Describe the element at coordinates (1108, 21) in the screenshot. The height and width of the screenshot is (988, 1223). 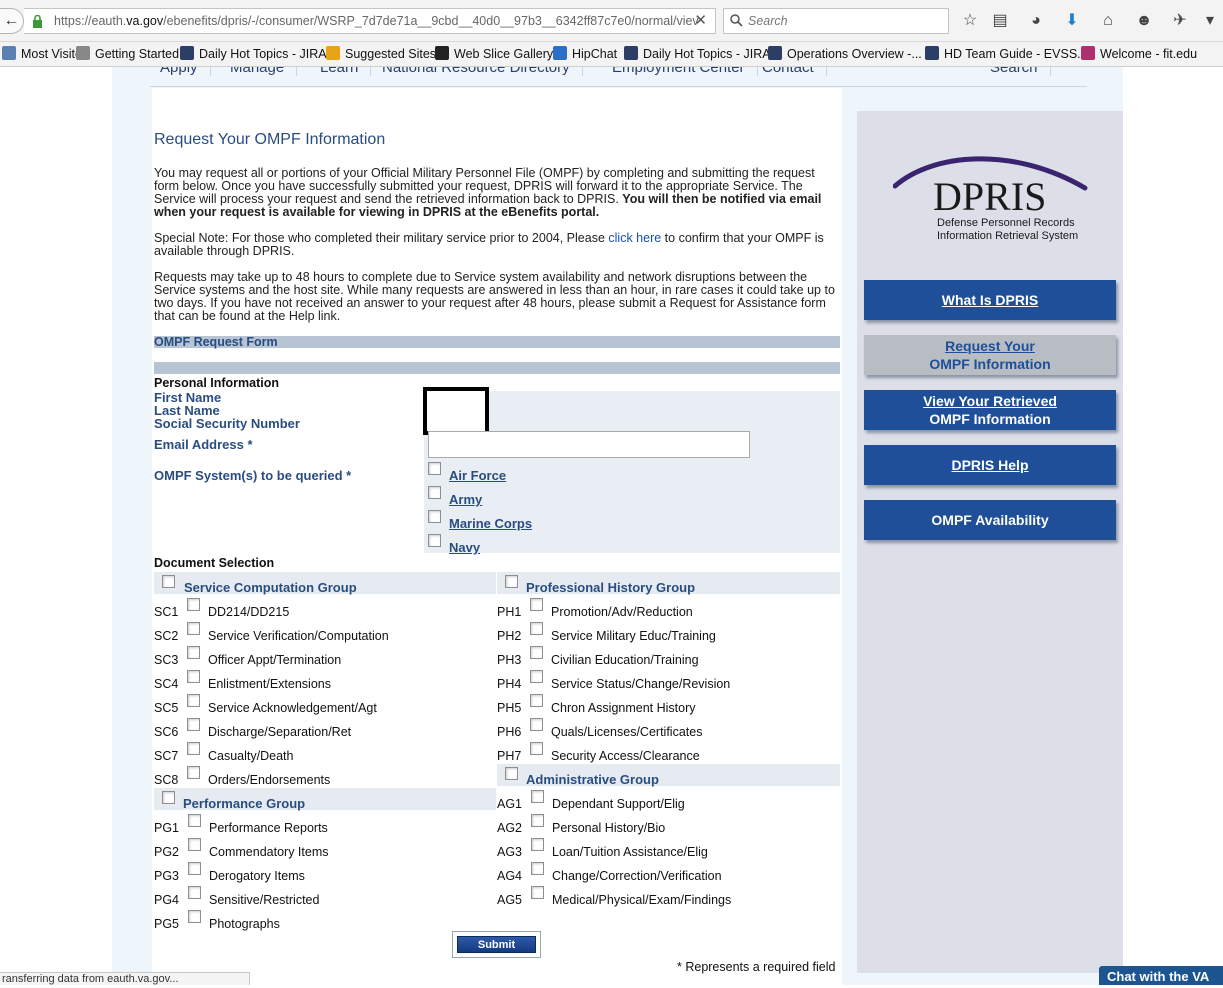
I see `home-icon: ⌂` at that location.